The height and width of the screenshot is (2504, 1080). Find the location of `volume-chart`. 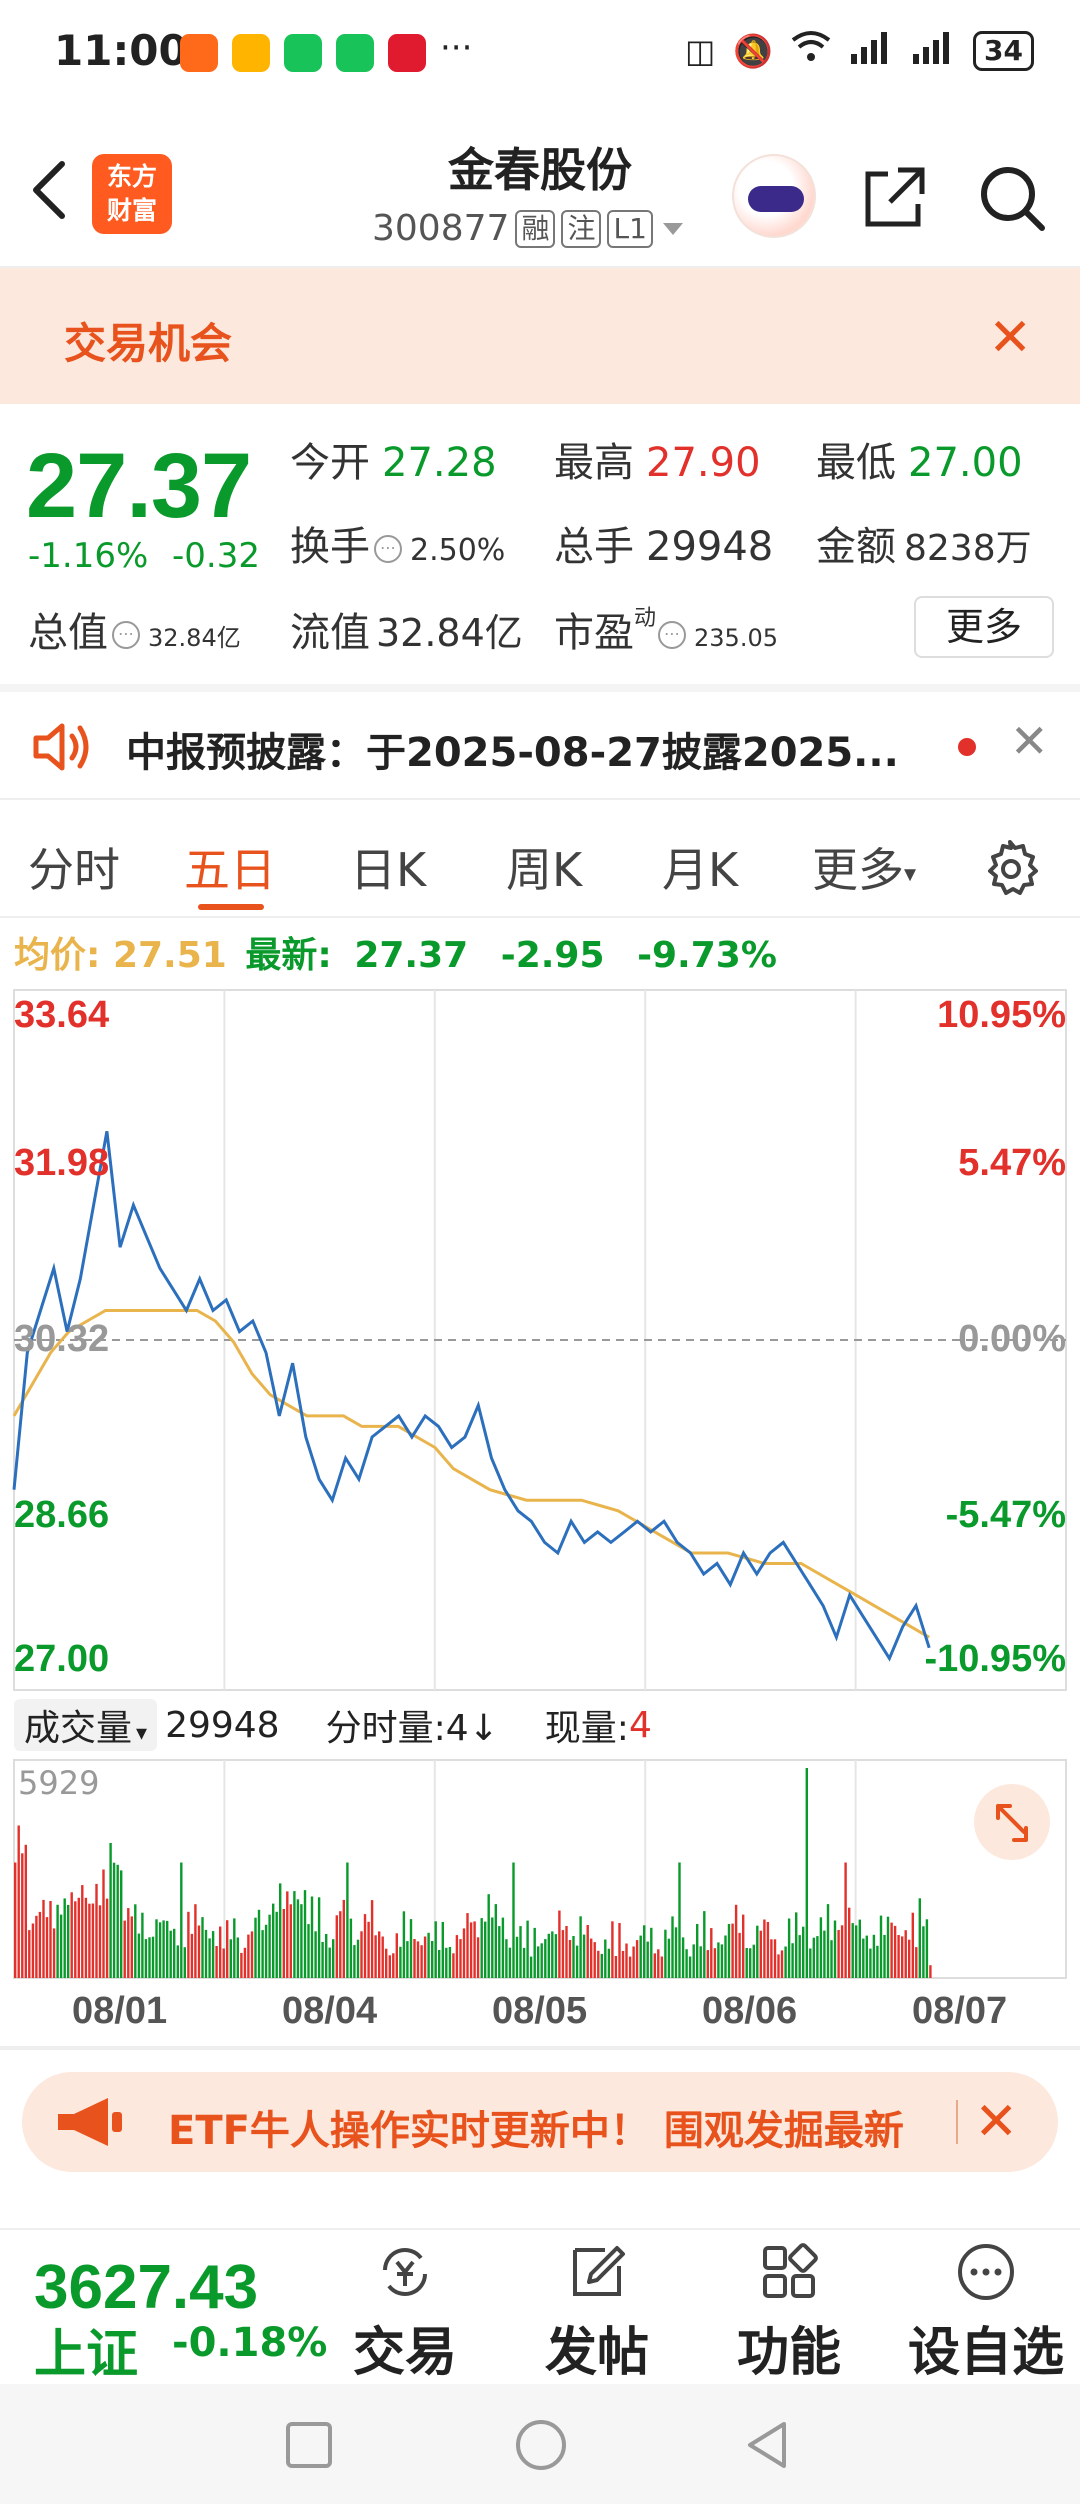

volume-chart is located at coordinates (540, 1869).